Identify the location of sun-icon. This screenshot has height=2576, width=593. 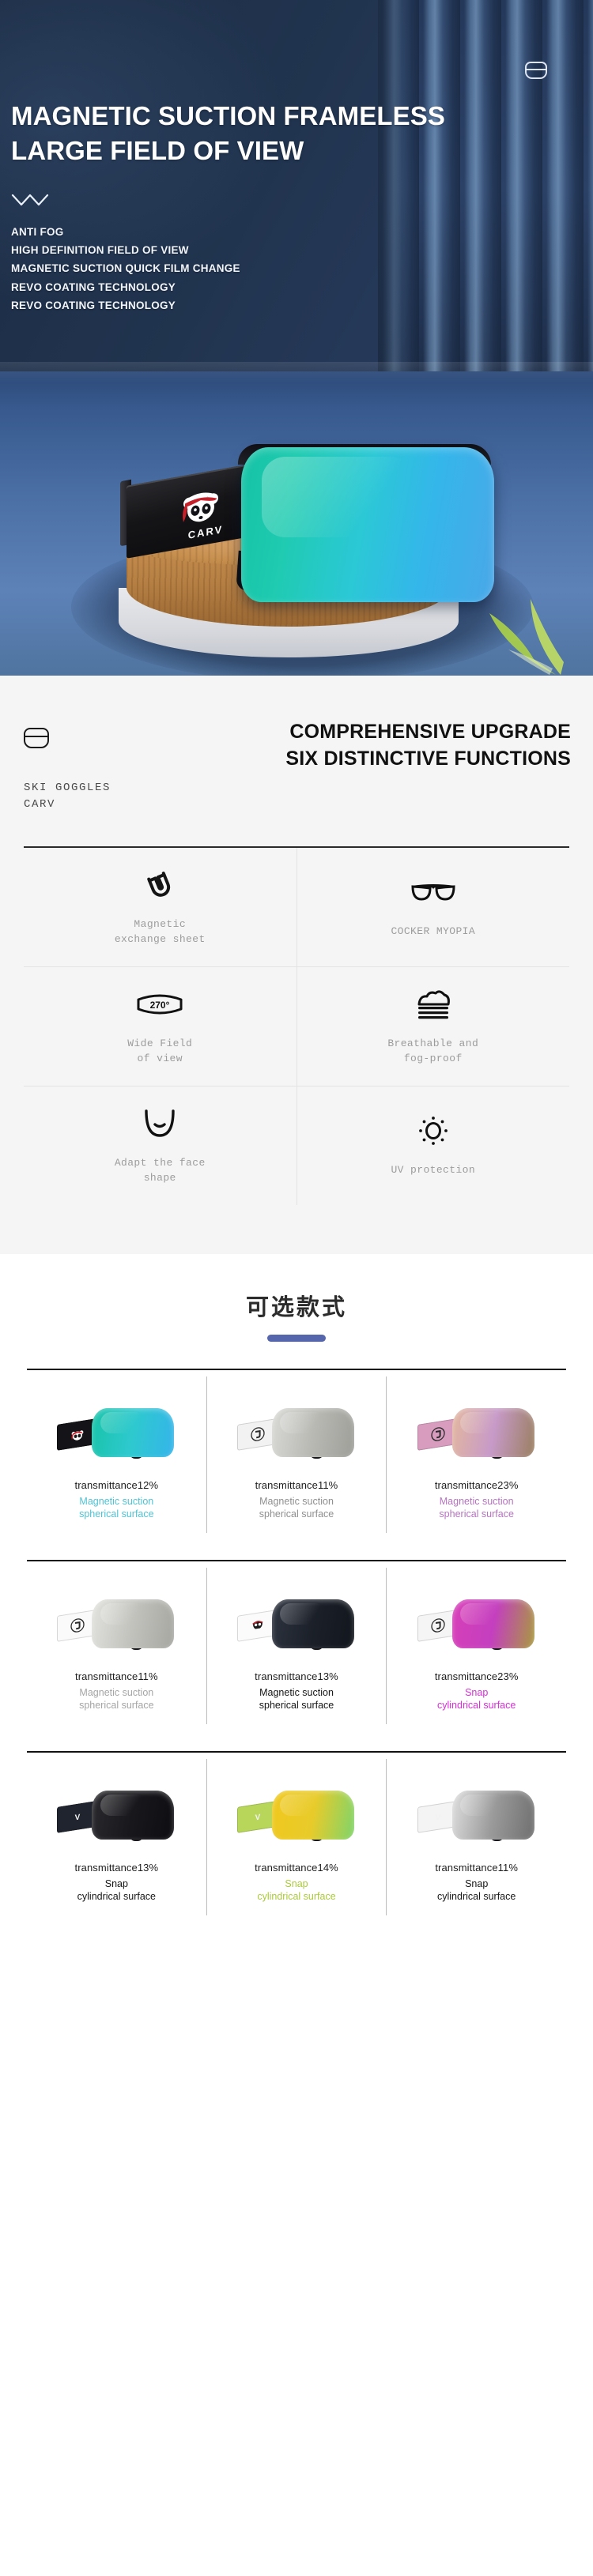
(433, 1131).